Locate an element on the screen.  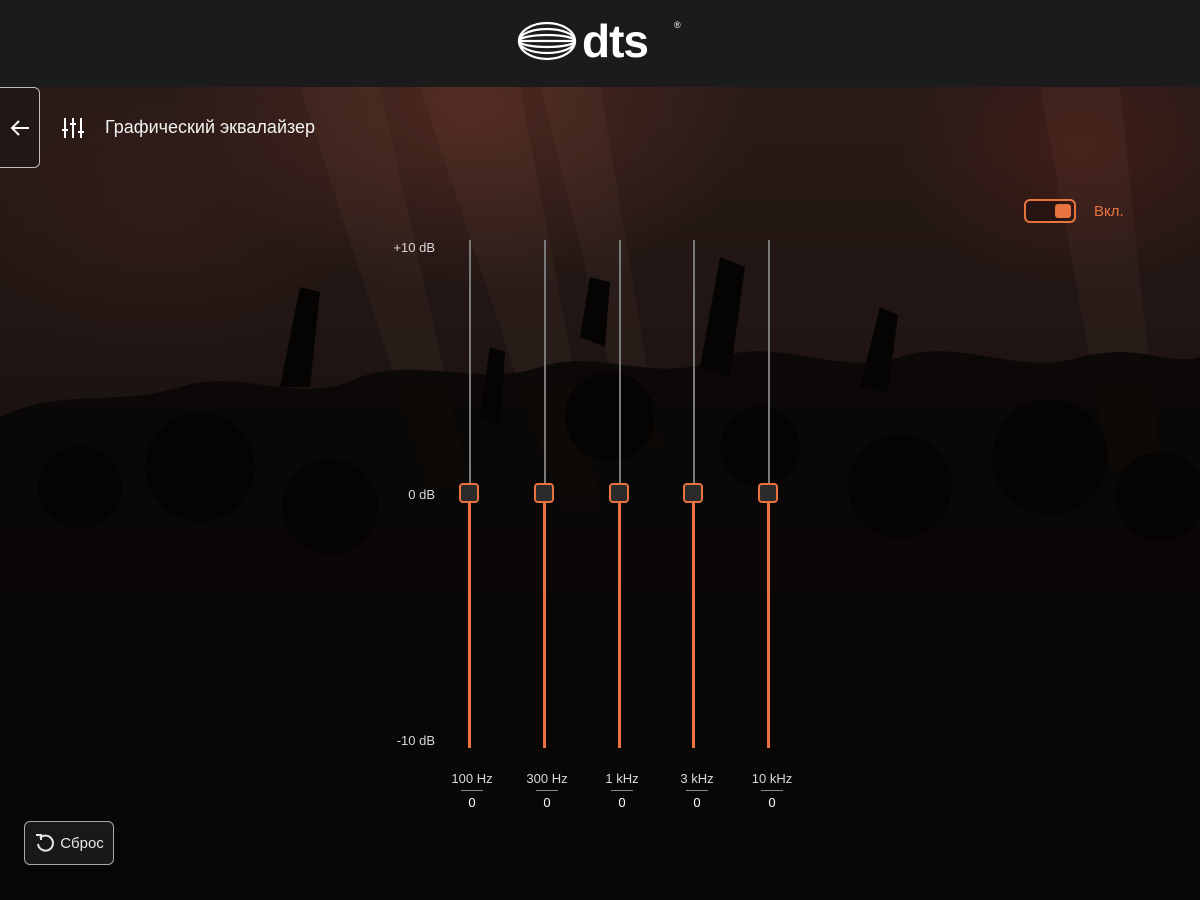
equalizer-sliders-icon is located at coordinates (73, 128).